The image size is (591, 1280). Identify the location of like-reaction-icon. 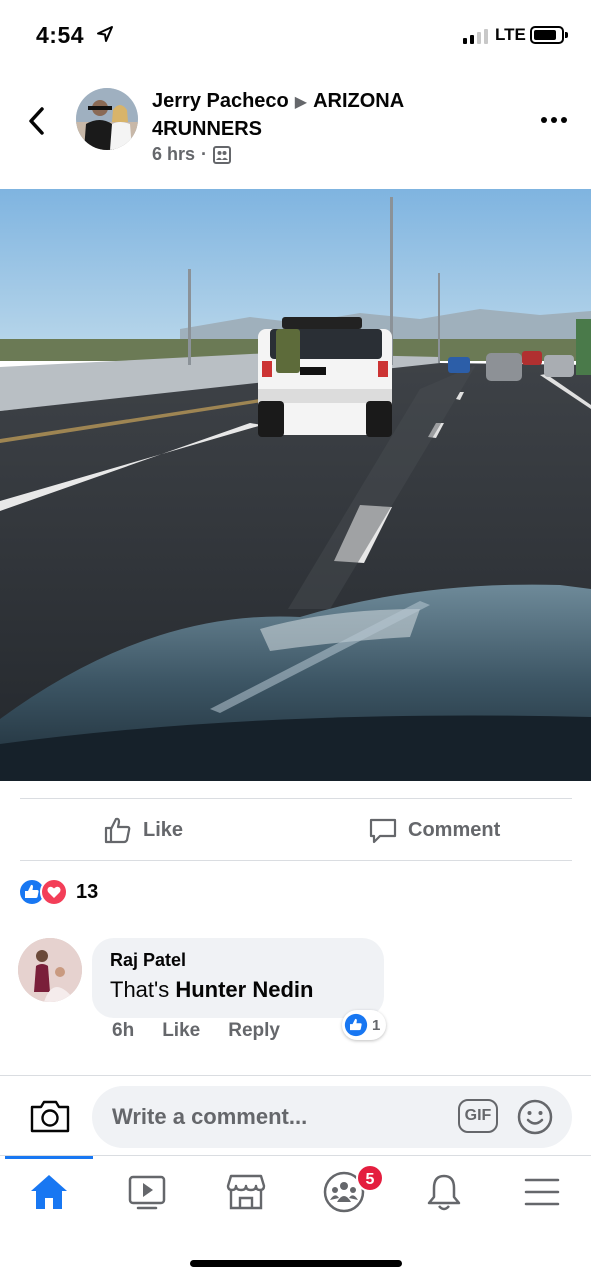
(356, 1025).